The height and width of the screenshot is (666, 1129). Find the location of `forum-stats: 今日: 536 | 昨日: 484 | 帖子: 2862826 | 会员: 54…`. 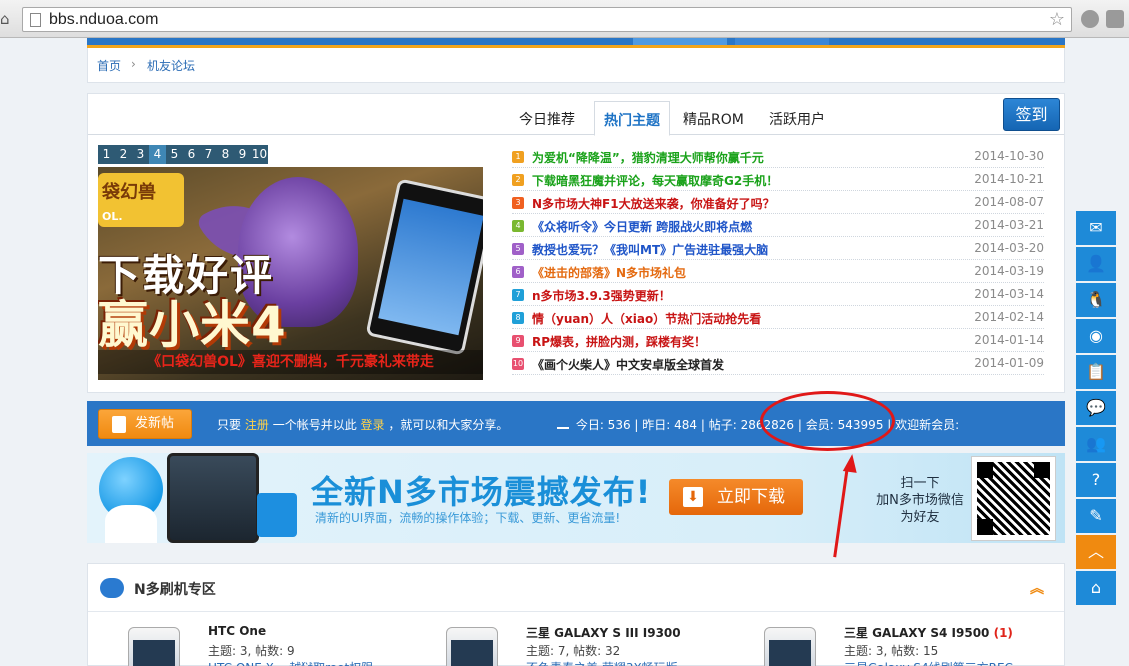

forum-stats: 今日: 536 | 昨日: 484 | 帖子: 2862826 | 会员: 54… is located at coordinates (758, 424).